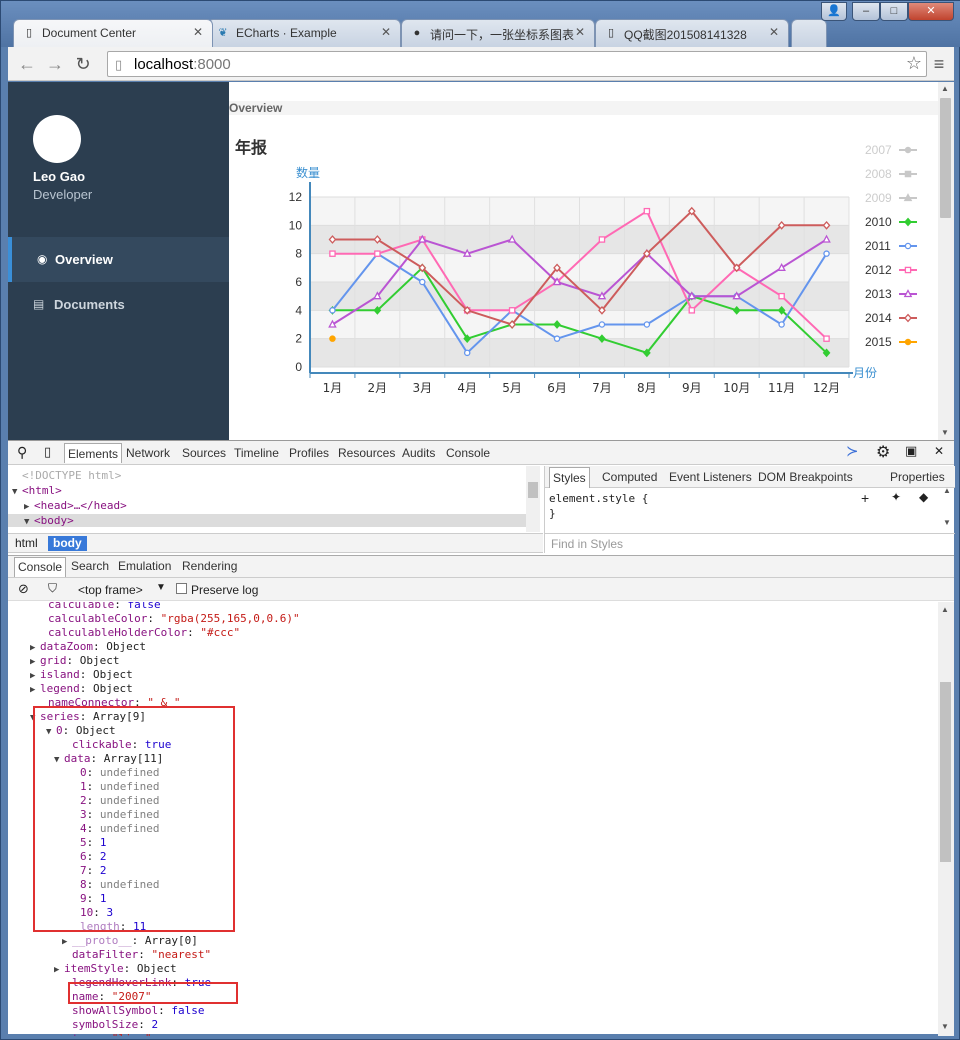  What do you see at coordinates (834, 11) in the screenshot?
I see `user-icon: 👤` at bounding box center [834, 11].